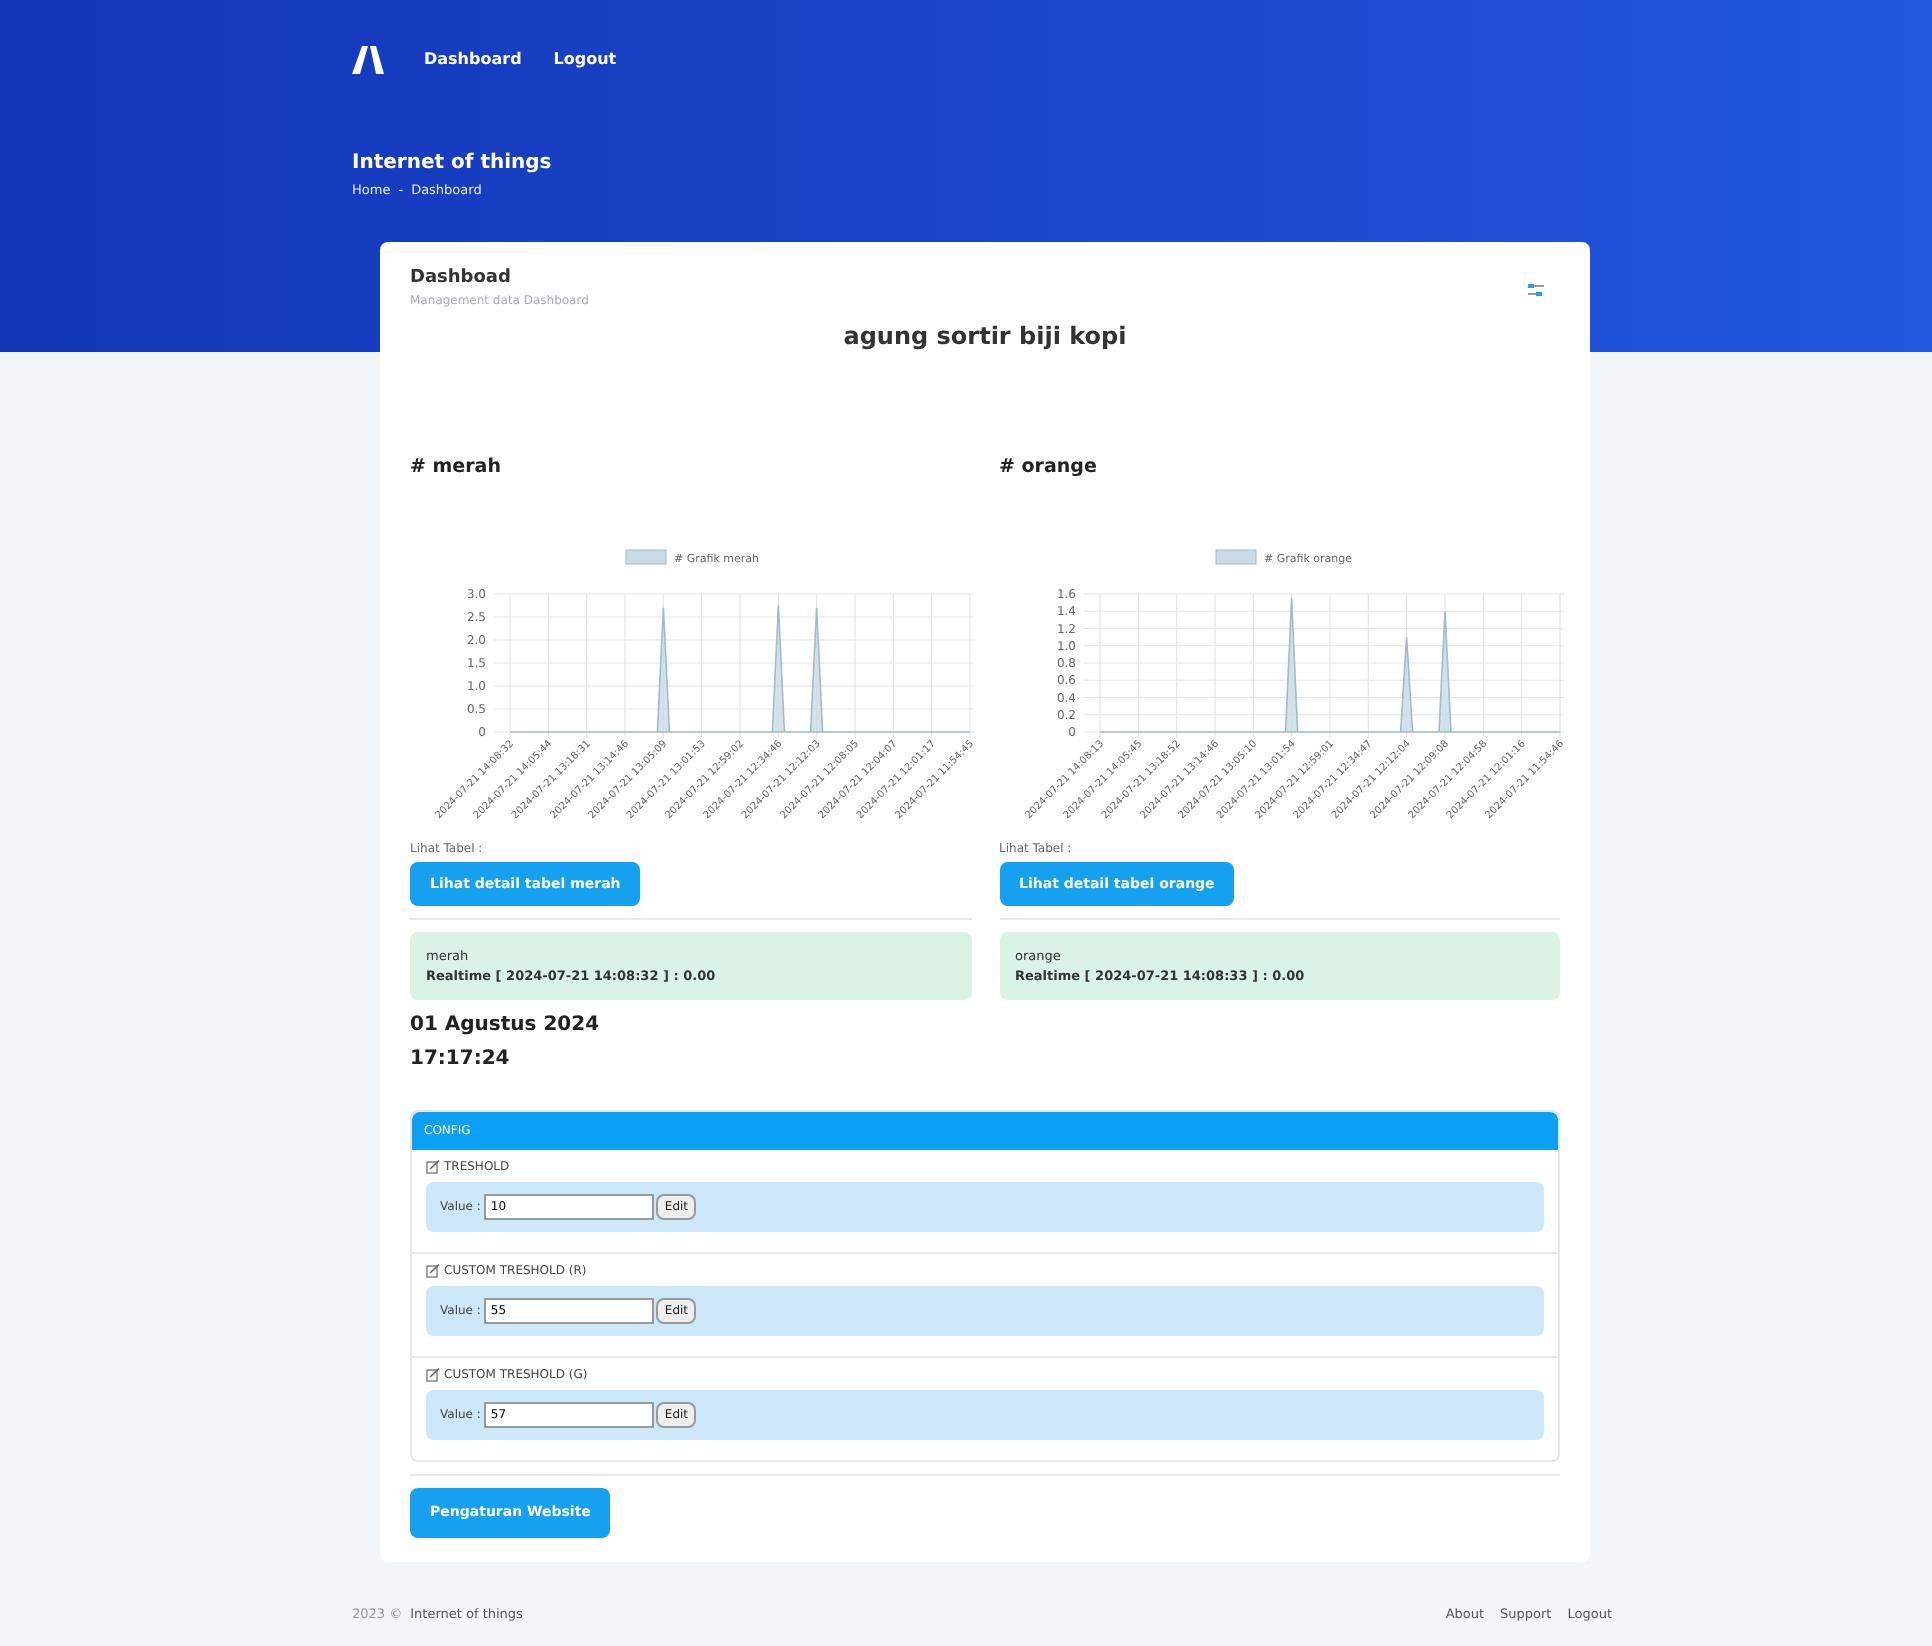  What do you see at coordinates (461, 278) in the screenshot?
I see `card-title: Dashboad` at bounding box center [461, 278].